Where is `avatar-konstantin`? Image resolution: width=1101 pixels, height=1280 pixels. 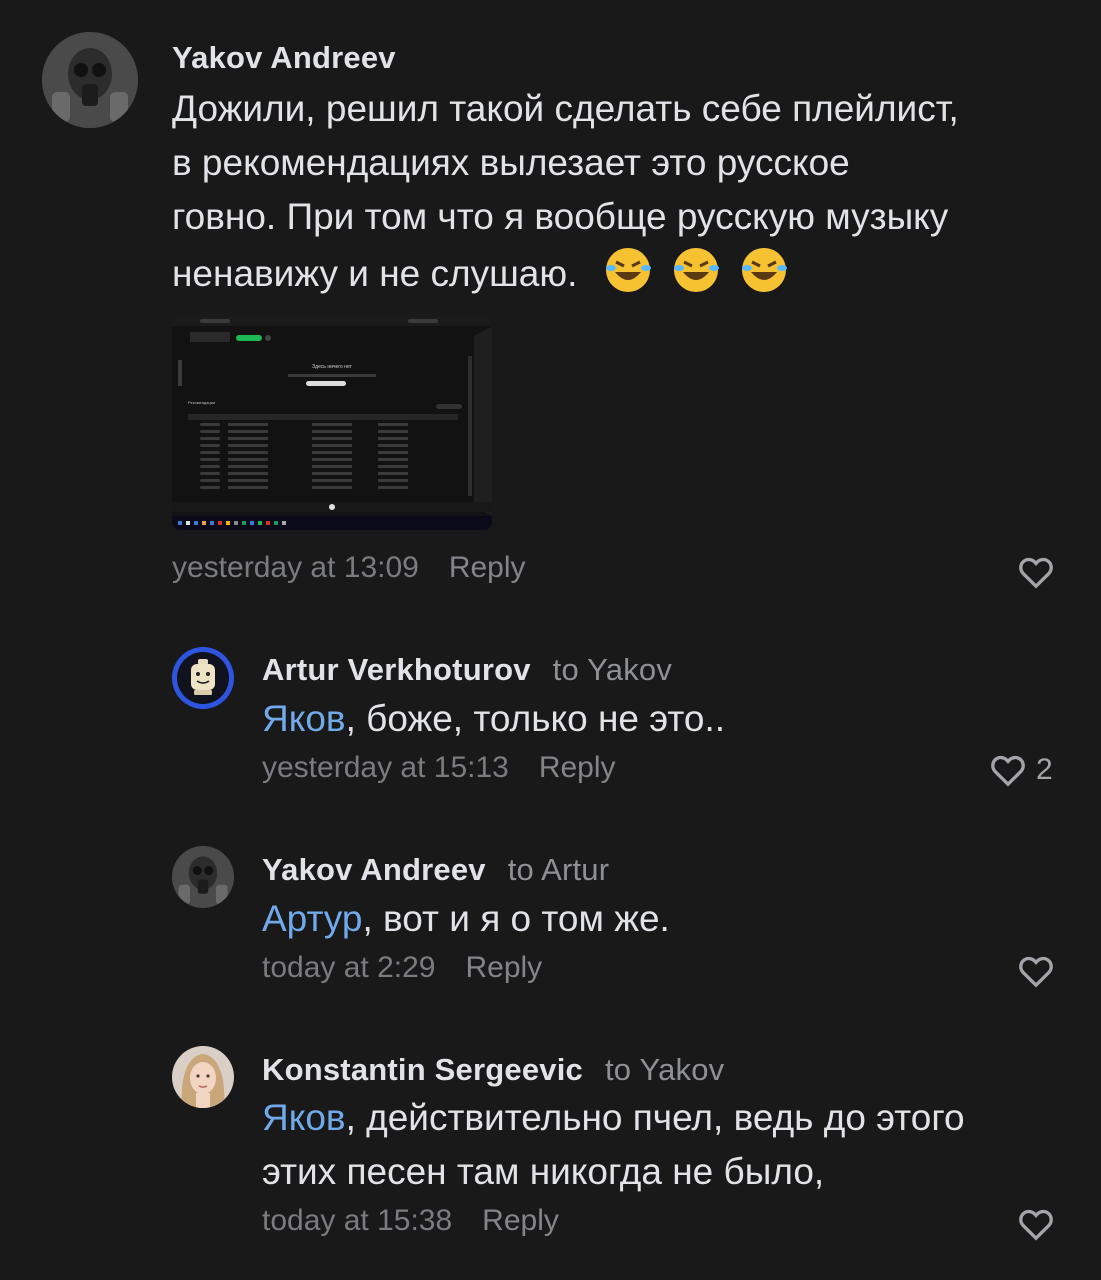
avatar-konstantin is located at coordinates (203, 1077).